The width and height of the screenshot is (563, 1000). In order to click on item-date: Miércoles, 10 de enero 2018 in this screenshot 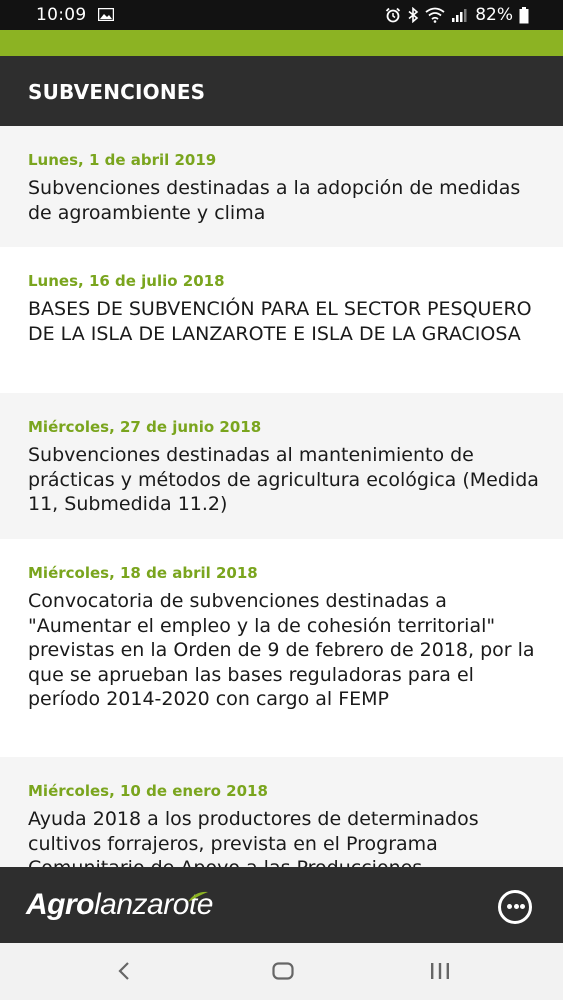, I will do `click(148, 791)`.